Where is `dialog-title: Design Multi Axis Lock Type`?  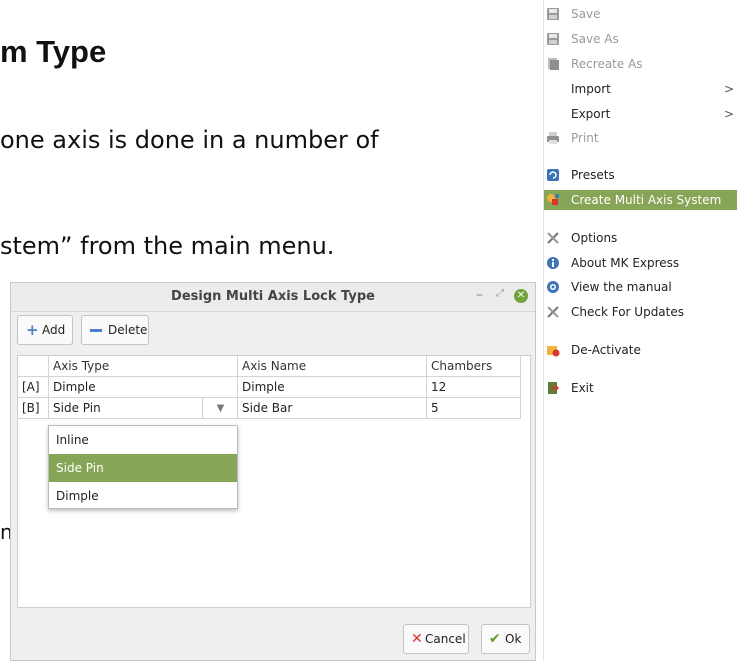 dialog-title: Design Multi Axis Lock Type is located at coordinates (273, 296).